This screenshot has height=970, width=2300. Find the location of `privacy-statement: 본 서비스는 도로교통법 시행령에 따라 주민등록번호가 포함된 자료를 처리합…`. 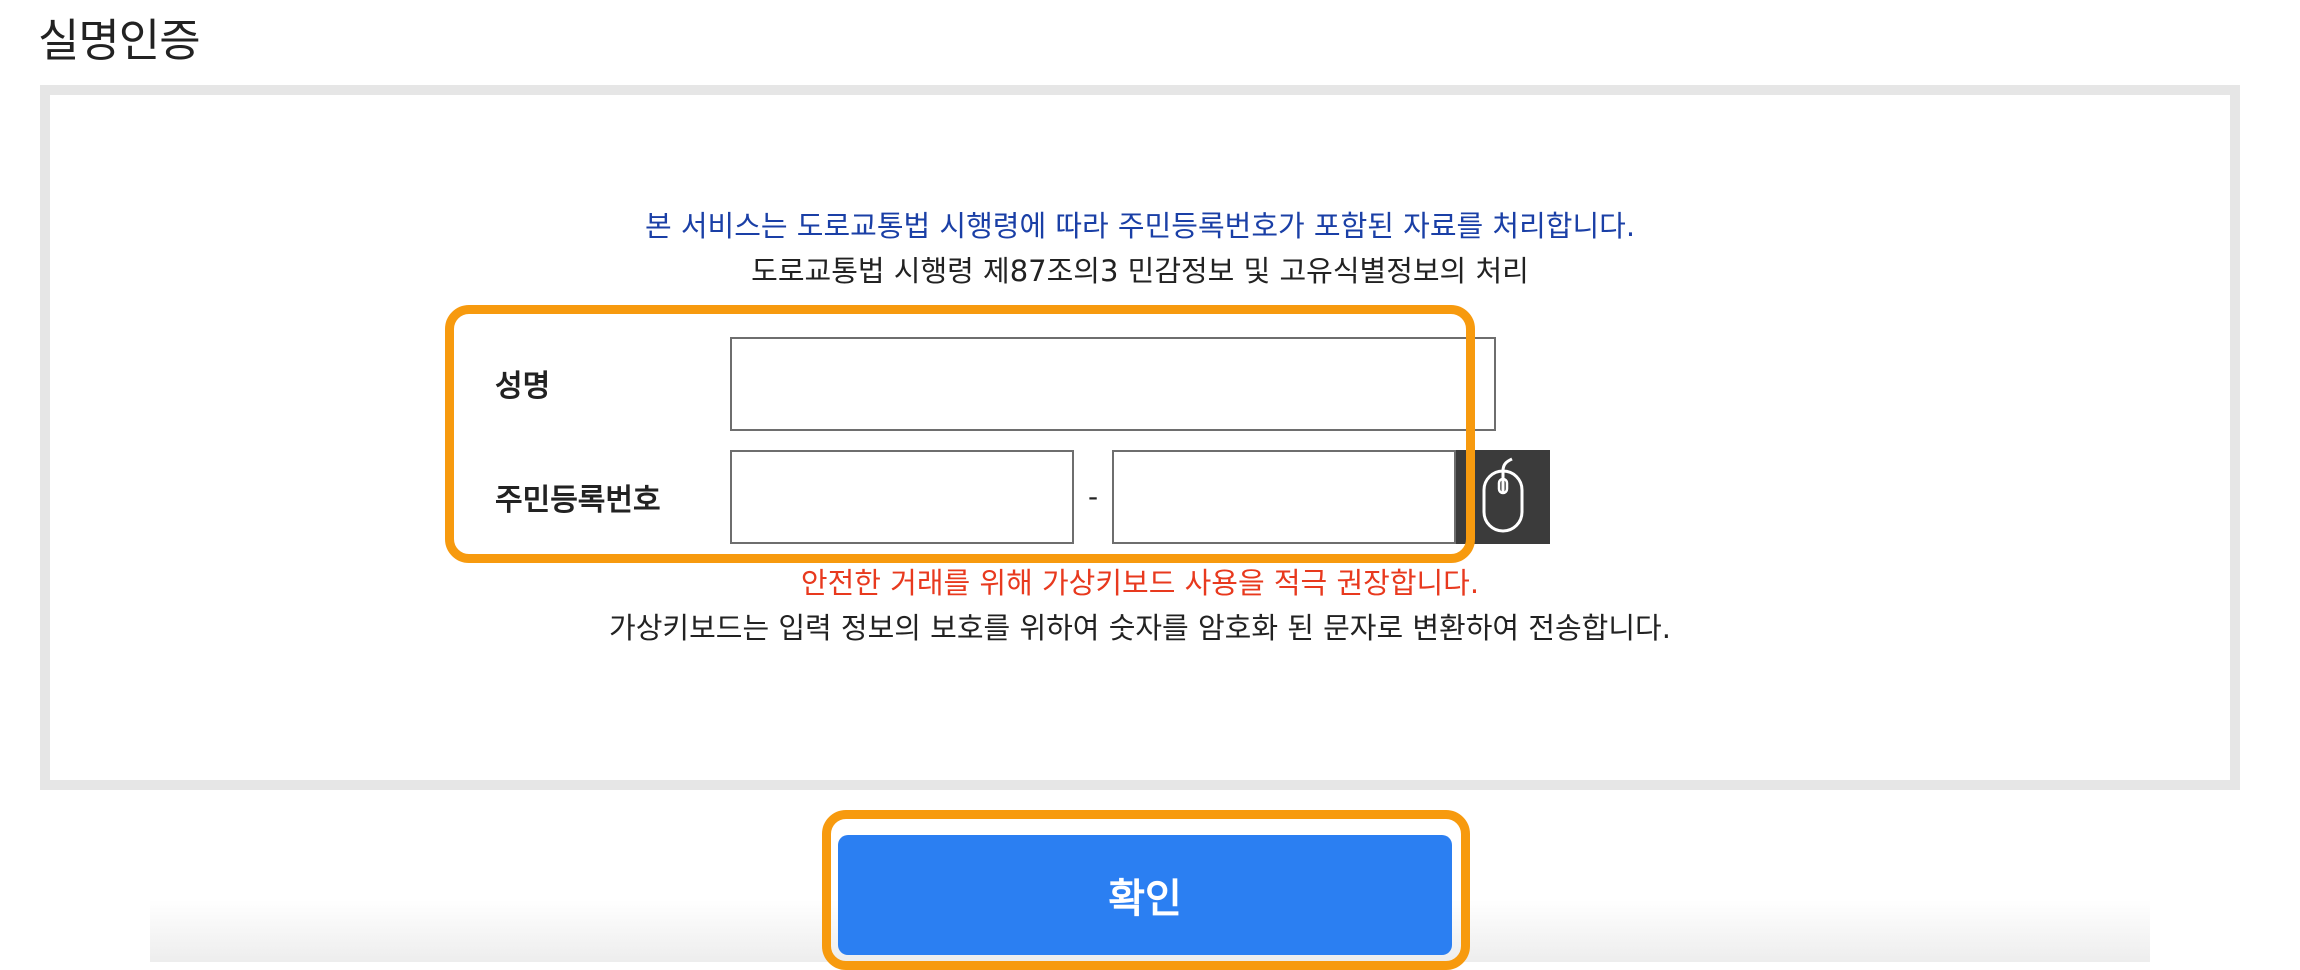

privacy-statement: 본 서비스는 도로교통법 시행령에 따라 주민등록번호가 포함된 자료를 처리합… is located at coordinates (1140, 226).